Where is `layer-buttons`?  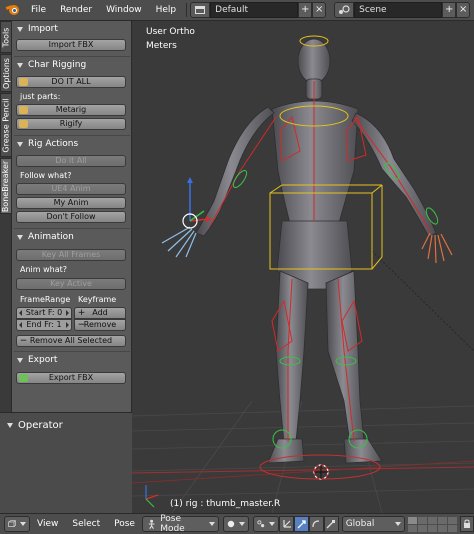
layer-buttons is located at coordinates (433, 524).